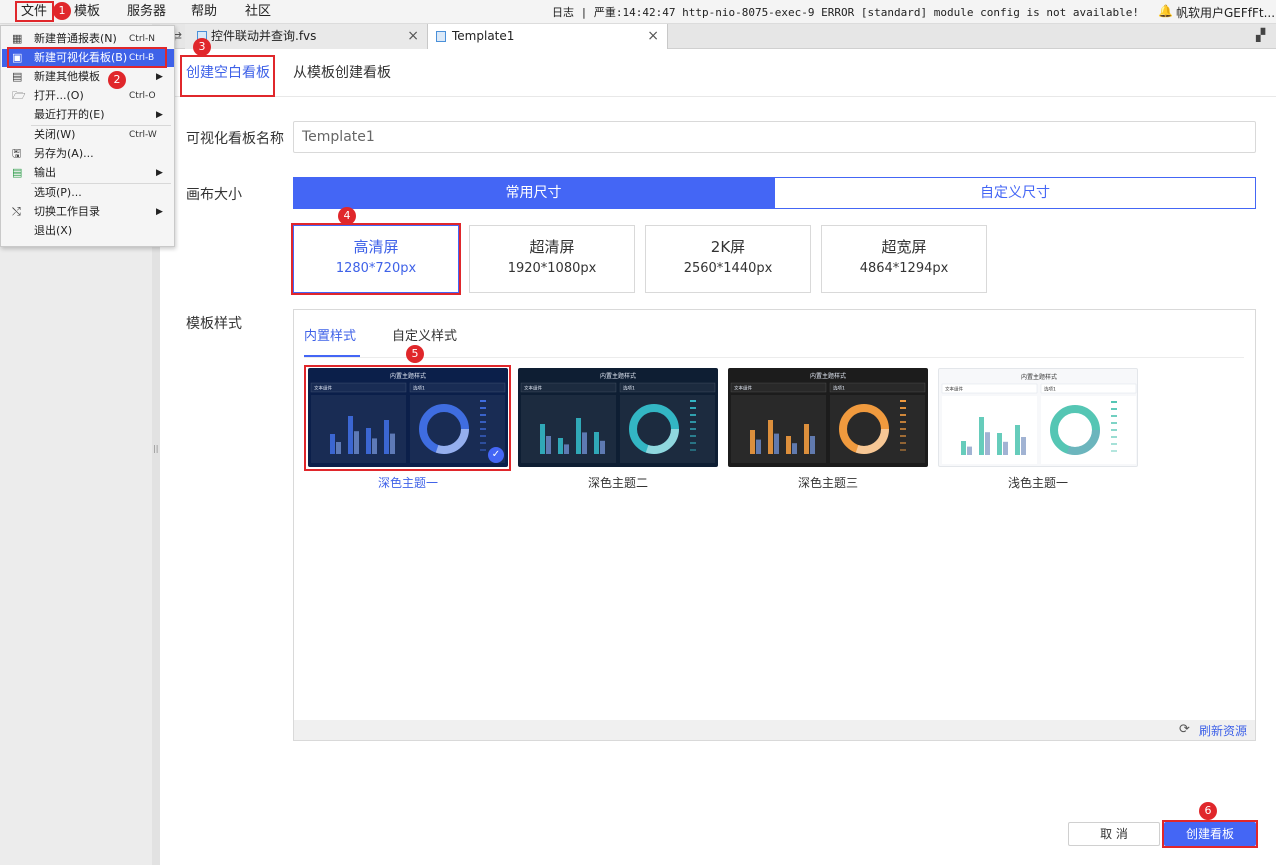 The width and height of the screenshot is (1276, 865). Describe the element at coordinates (88, 39) in the screenshot. I see `menu-item-new-report: ▦ 新建普通报表(N) Ctrl-N` at that location.